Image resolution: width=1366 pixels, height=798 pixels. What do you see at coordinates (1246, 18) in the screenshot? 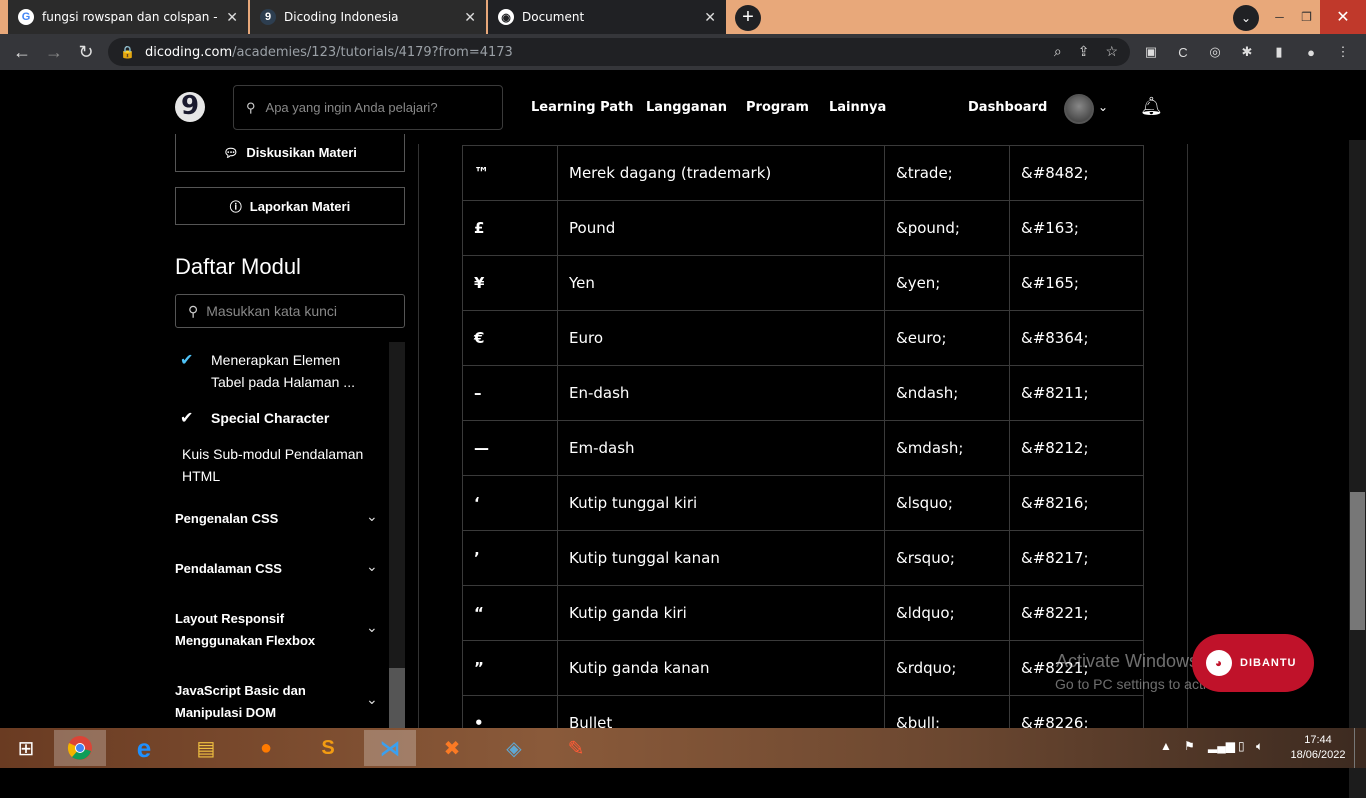
I see `tab-search-icon: ⌄` at bounding box center [1246, 18].